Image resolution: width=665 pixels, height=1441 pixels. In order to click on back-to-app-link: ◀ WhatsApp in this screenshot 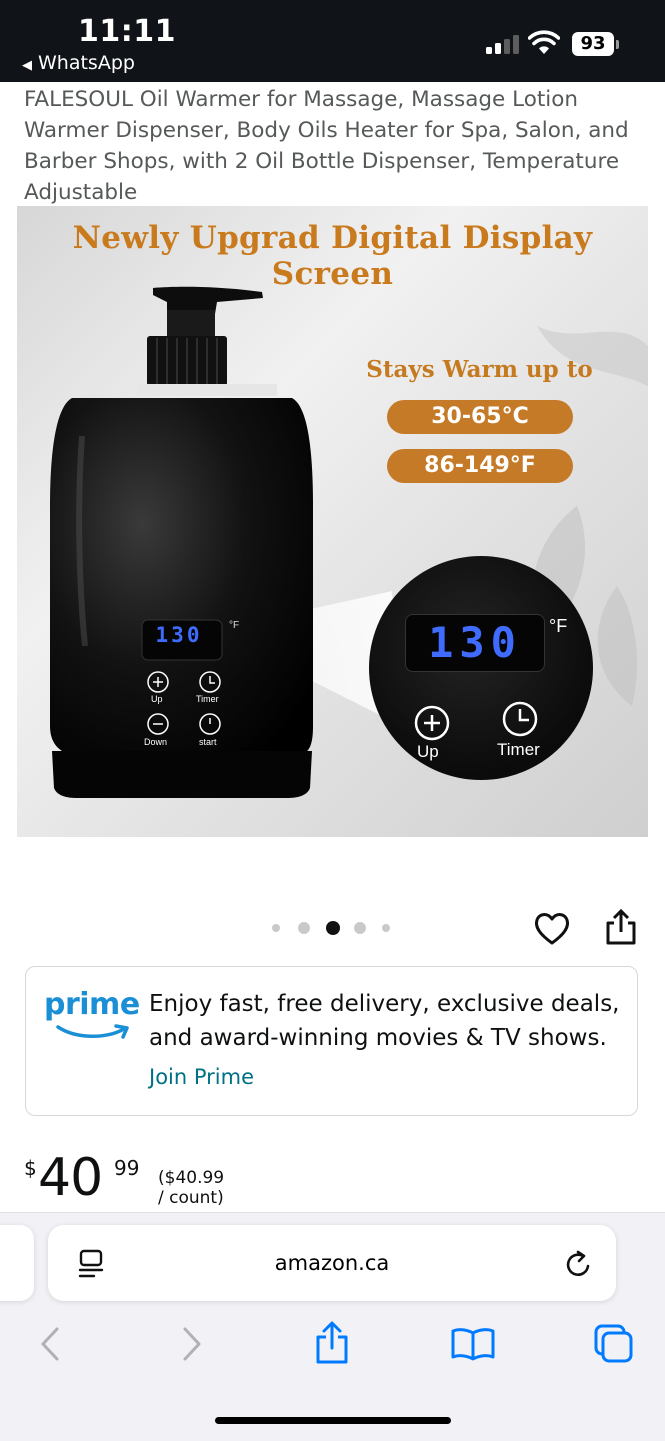, I will do `click(78, 63)`.